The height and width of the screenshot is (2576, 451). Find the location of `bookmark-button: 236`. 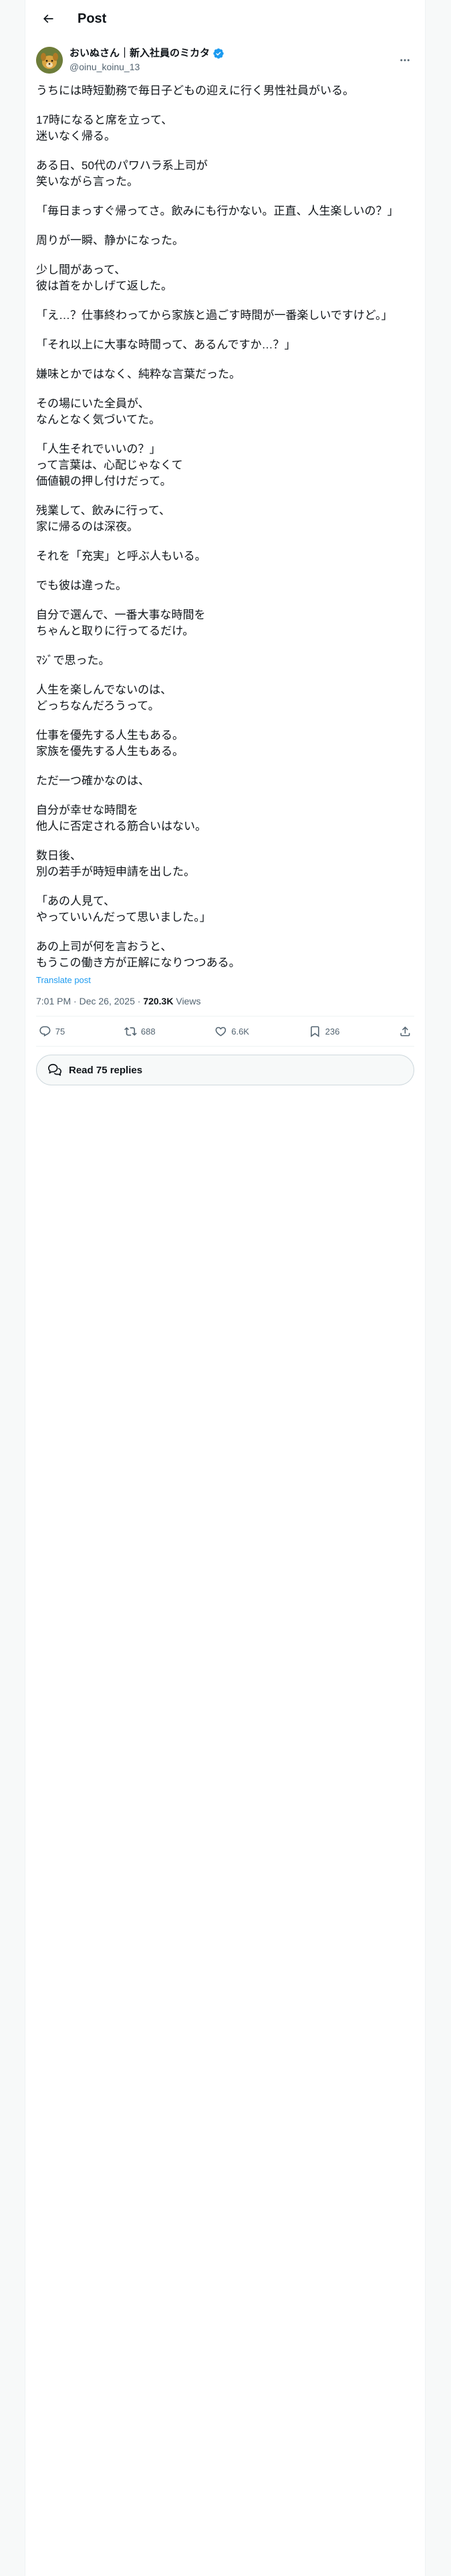

bookmark-button: 236 is located at coordinates (324, 1031).